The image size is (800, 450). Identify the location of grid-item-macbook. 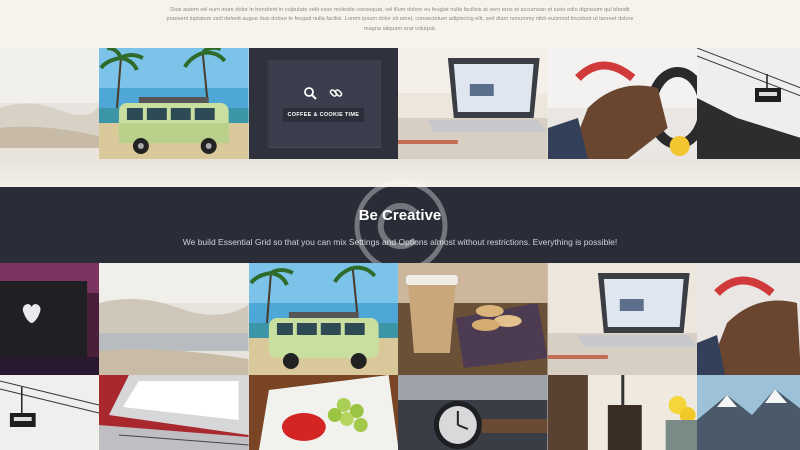
(49, 319).